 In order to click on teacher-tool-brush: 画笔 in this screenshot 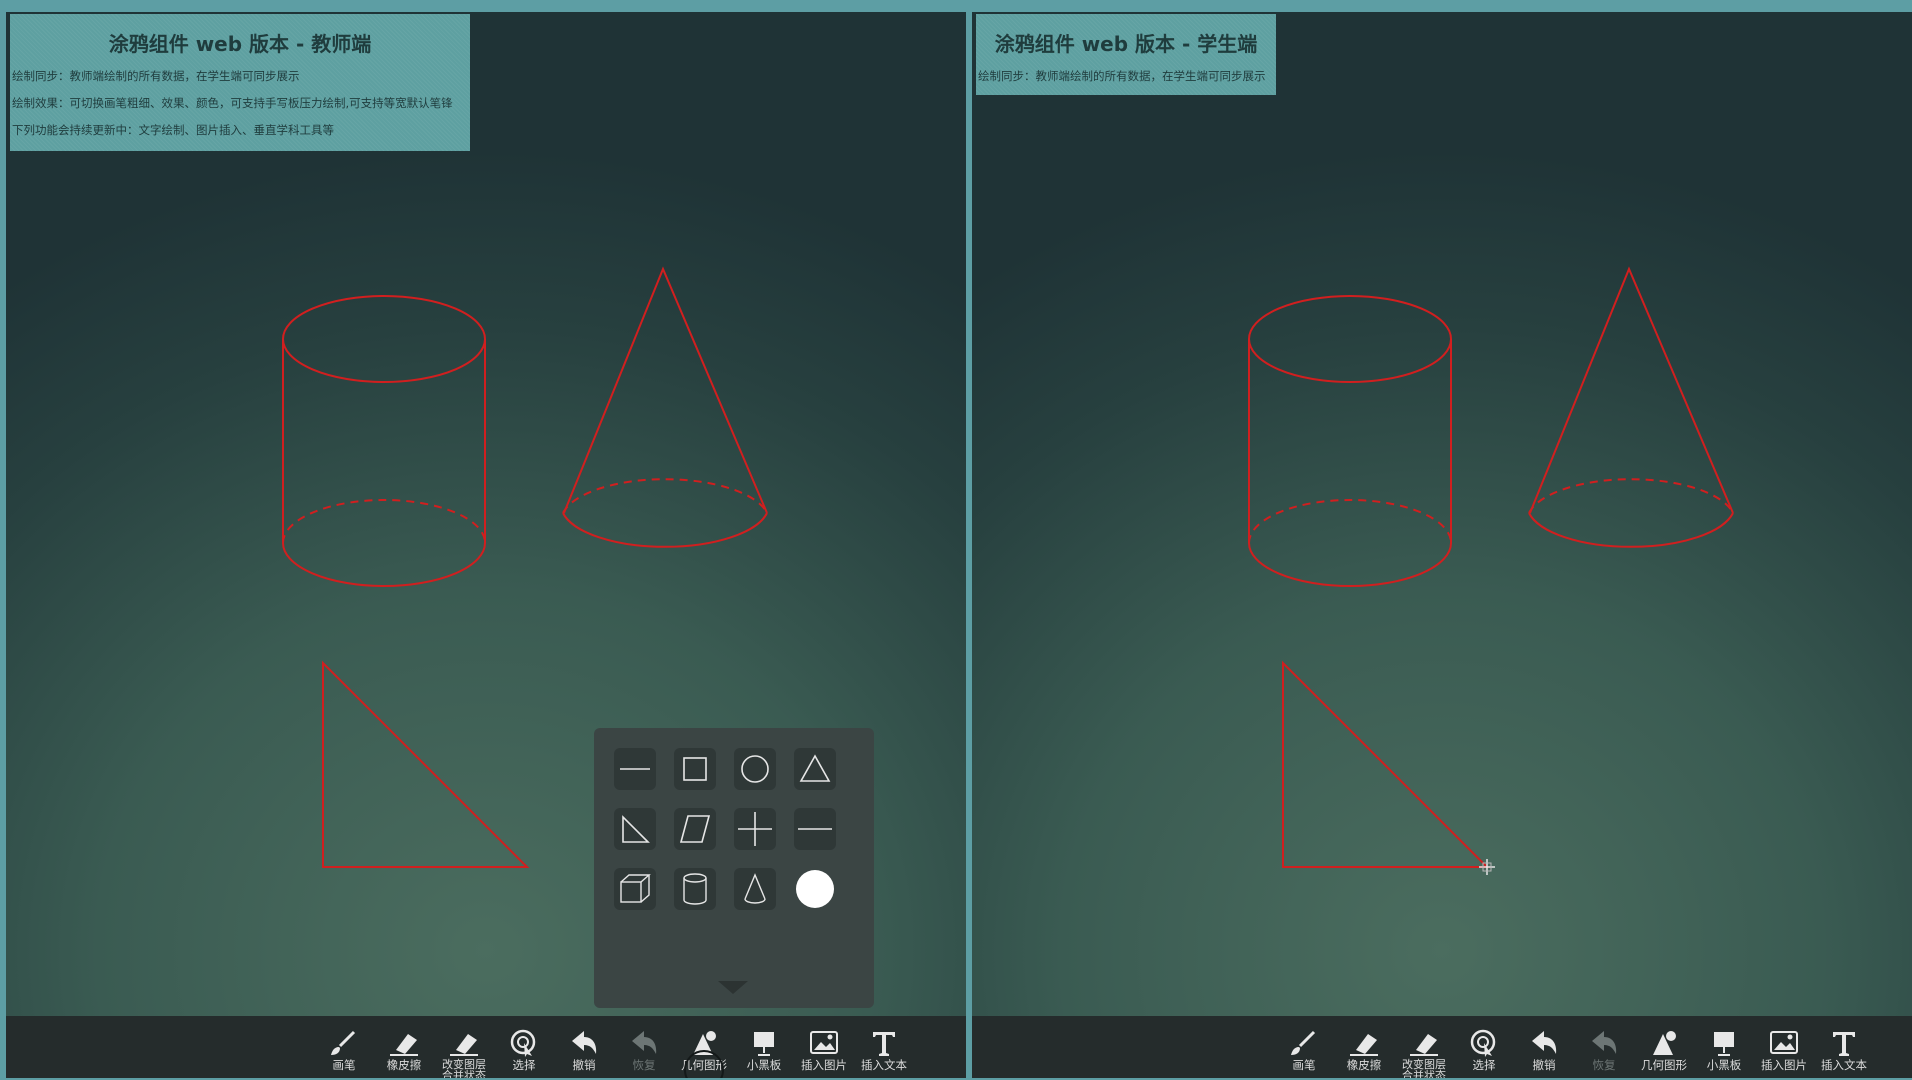, I will do `click(344, 1050)`.